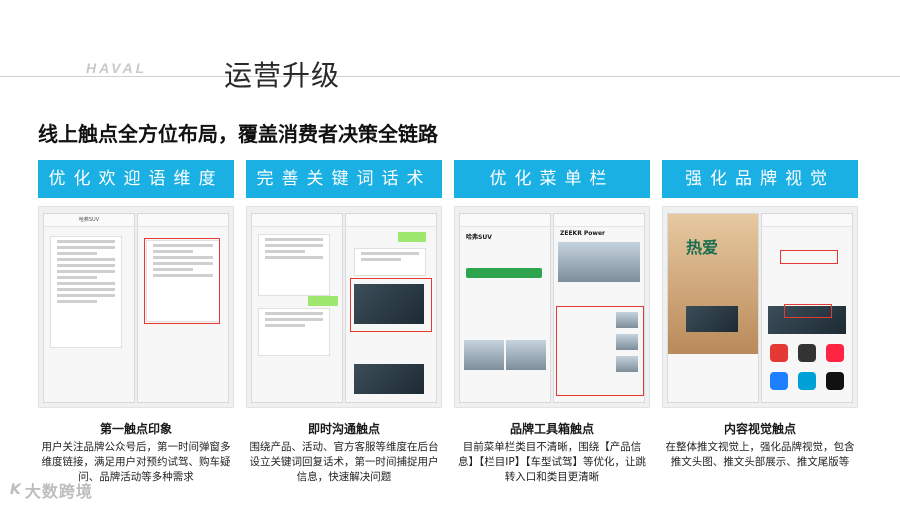 This screenshot has height=507, width=900. I want to click on qrcode-icon, so click(807, 353).